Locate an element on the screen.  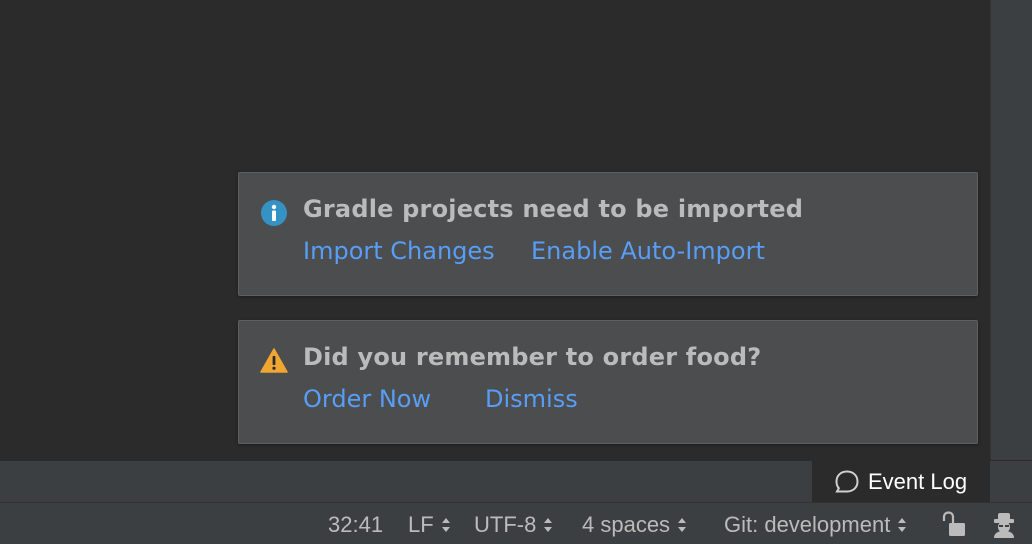
vcs-branch-selector: Git: development is located at coordinates (815, 525).